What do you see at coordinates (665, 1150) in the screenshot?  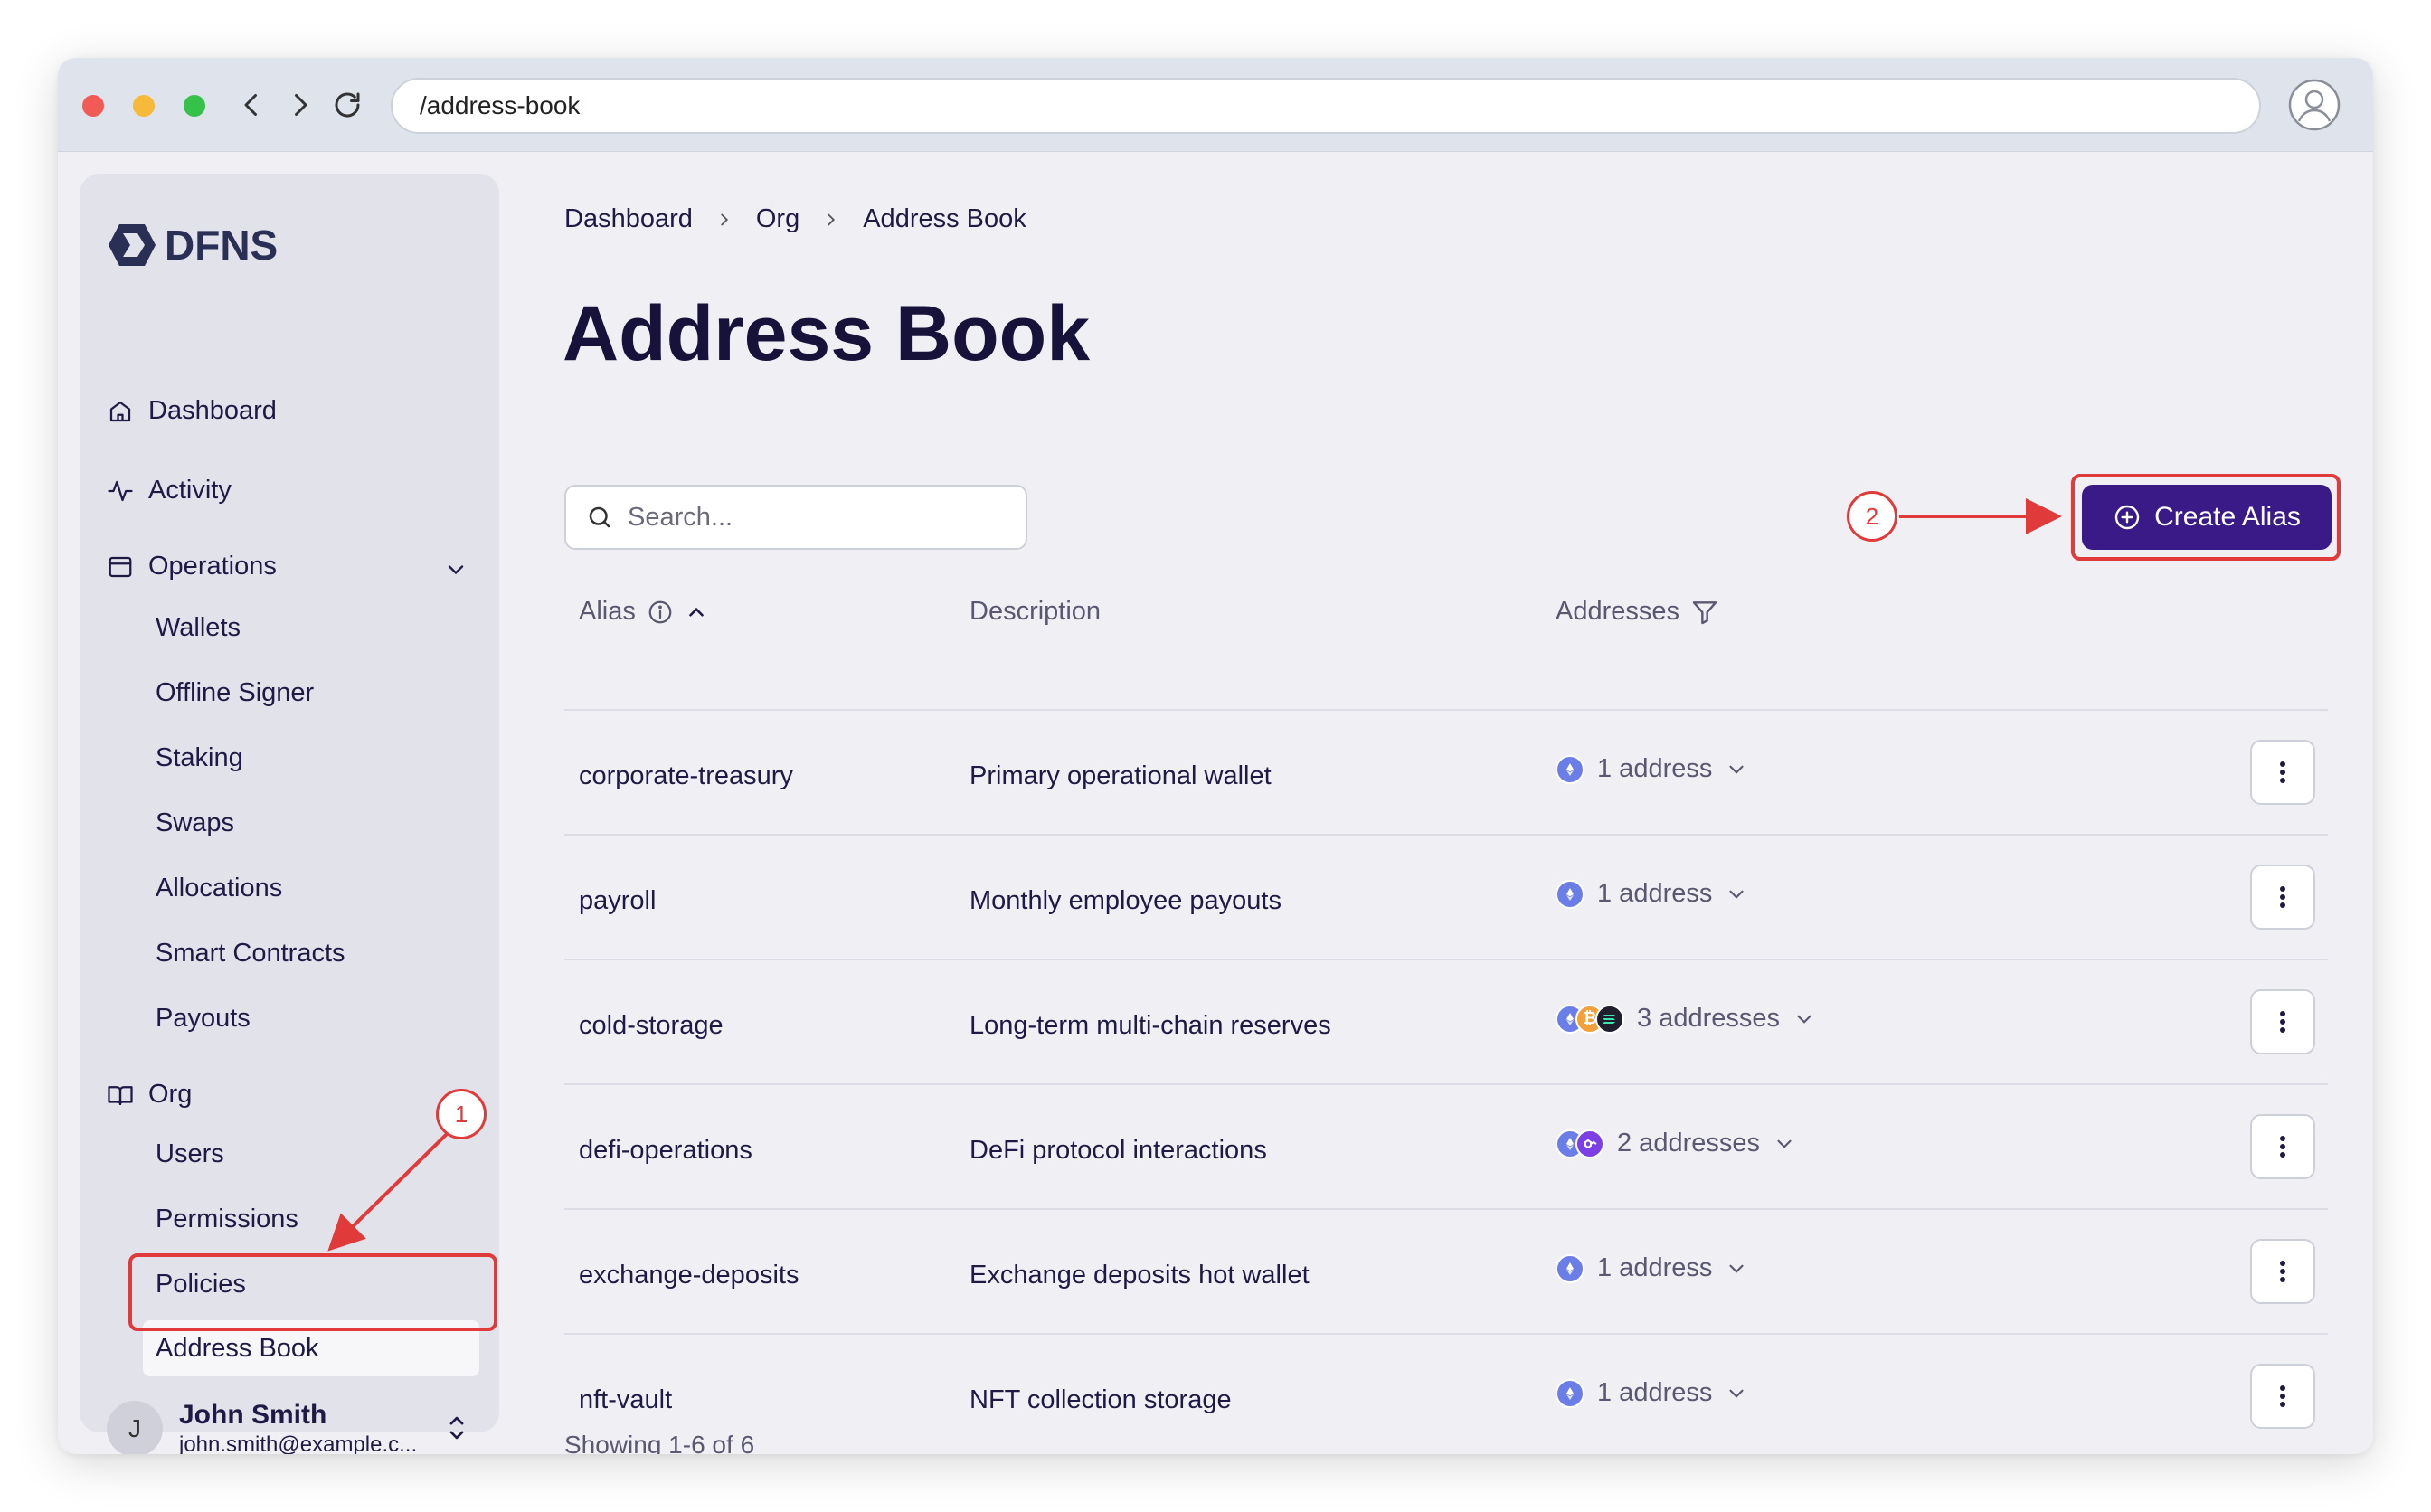 I see `cell-alias: defi-operations` at bounding box center [665, 1150].